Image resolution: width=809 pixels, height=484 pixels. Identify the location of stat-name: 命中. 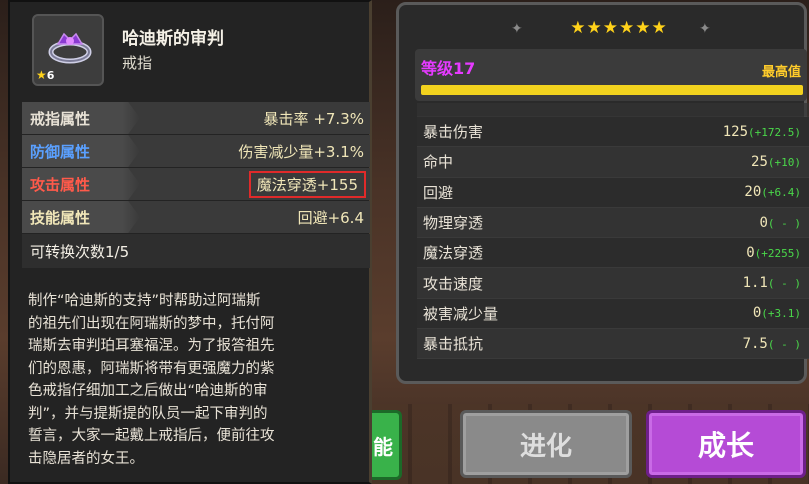
(438, 162).